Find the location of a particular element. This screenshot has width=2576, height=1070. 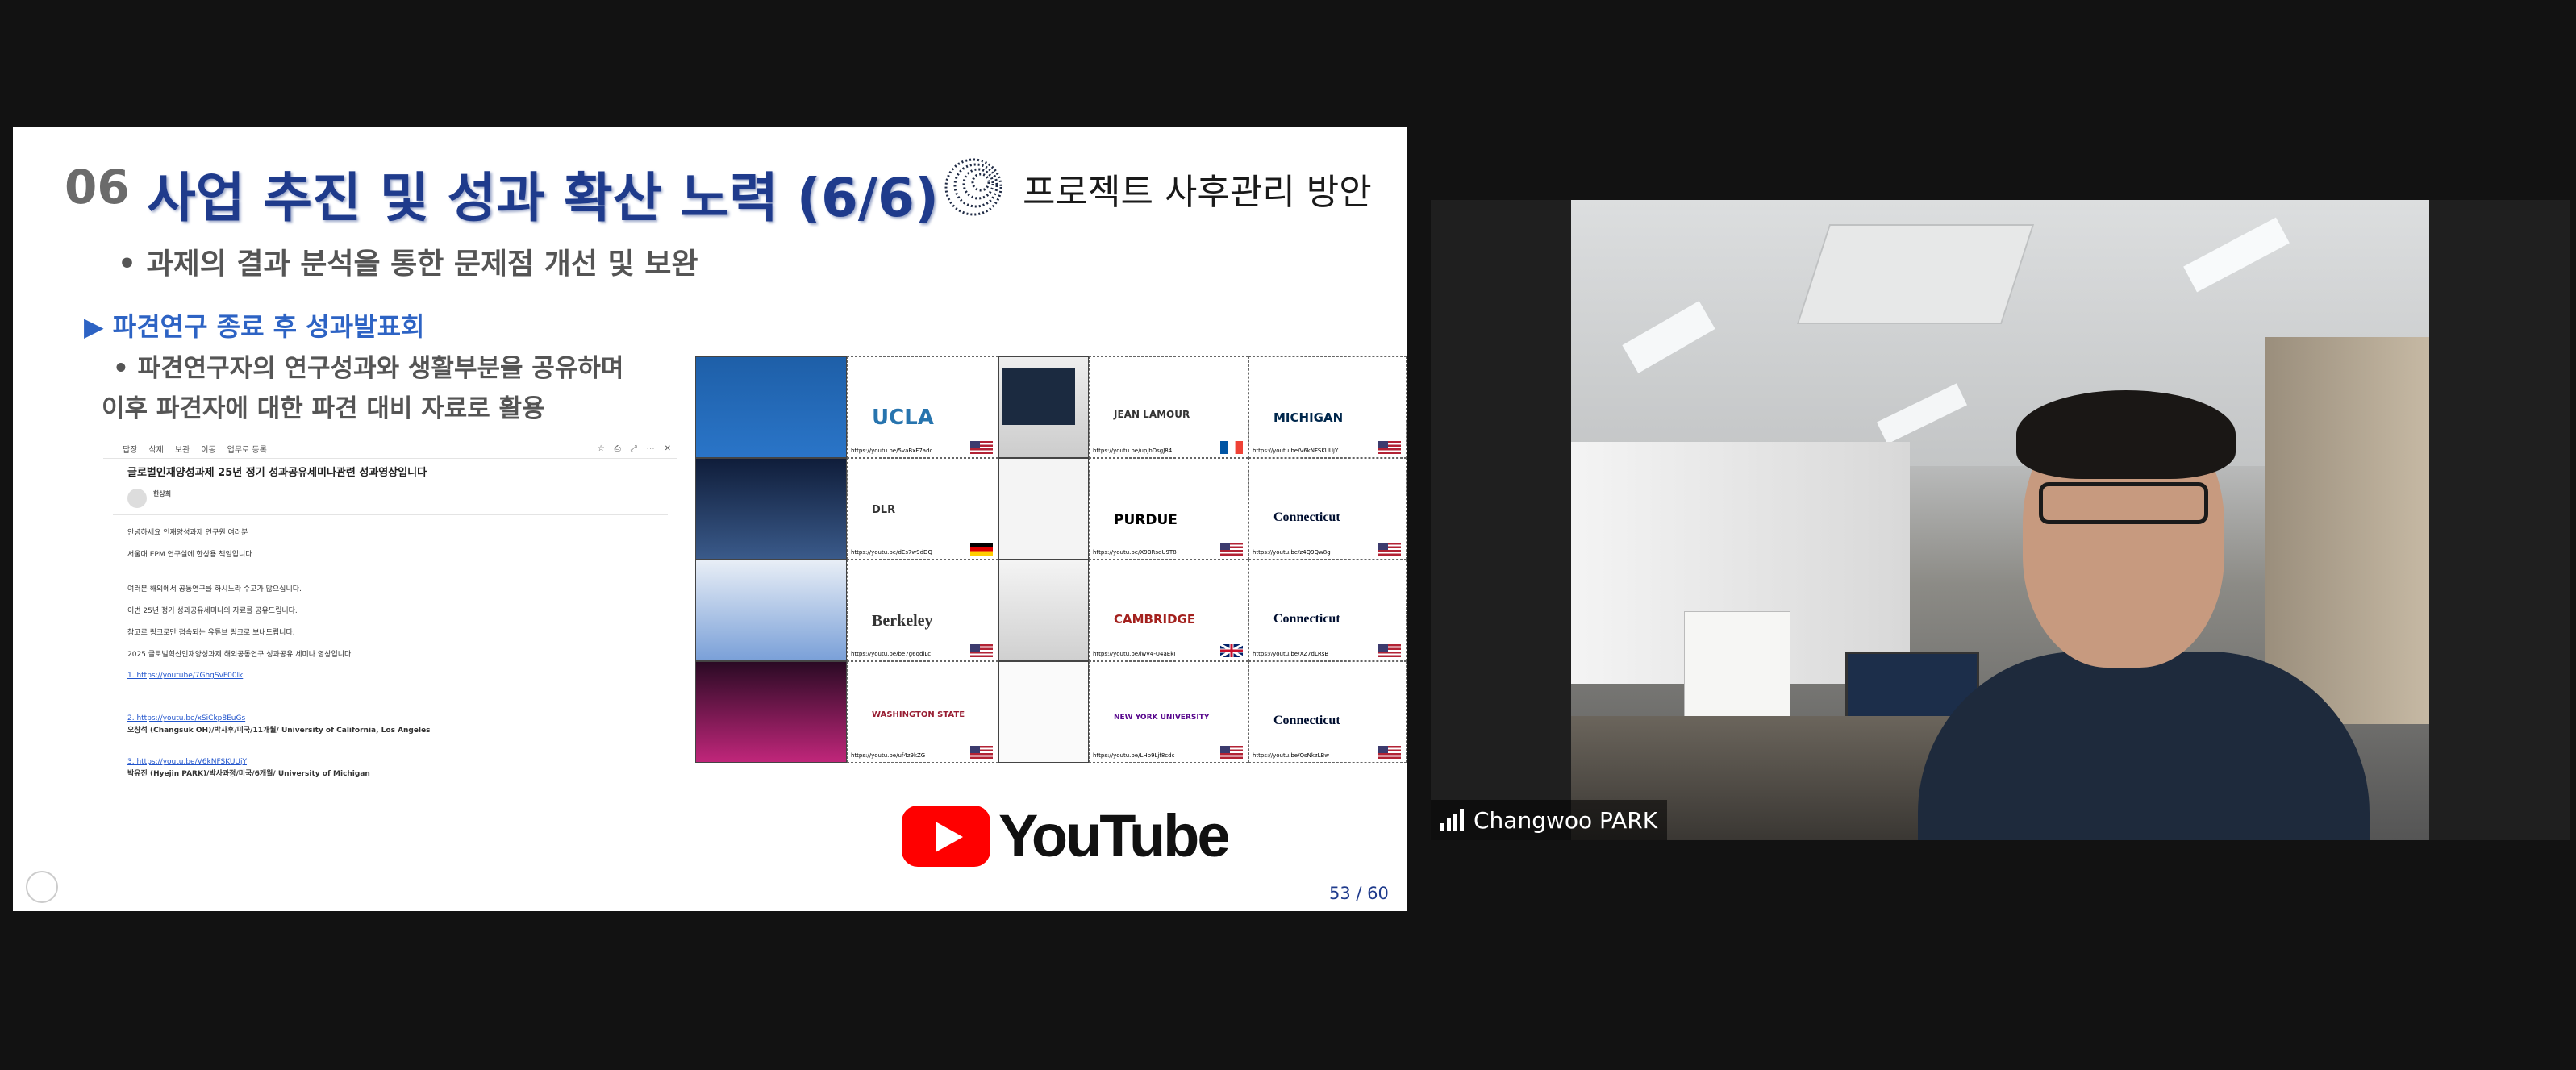

video-link: 3. https://youtu.be/V6kNFSKUUjY is located at coordinates (402, 762).